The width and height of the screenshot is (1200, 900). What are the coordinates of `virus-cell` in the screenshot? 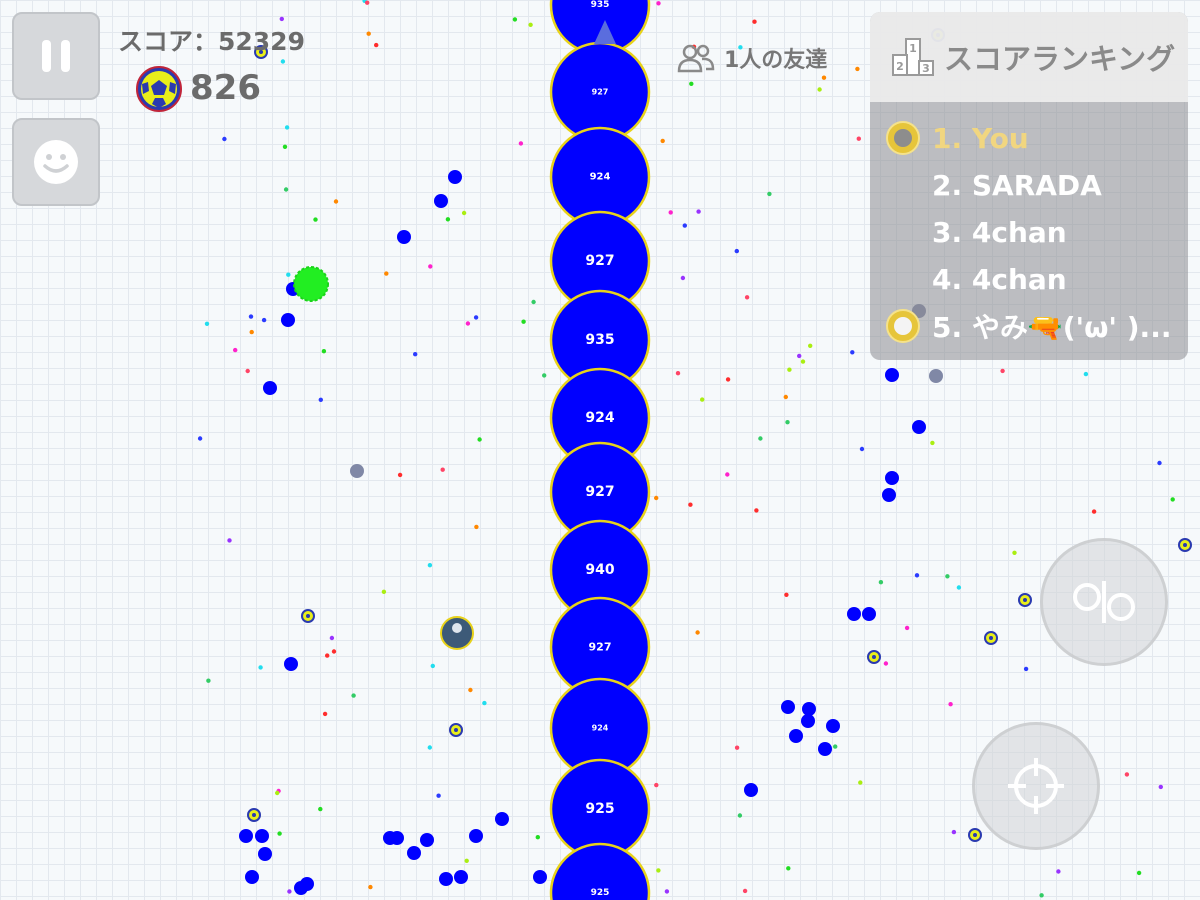 It's located at (311, 284).